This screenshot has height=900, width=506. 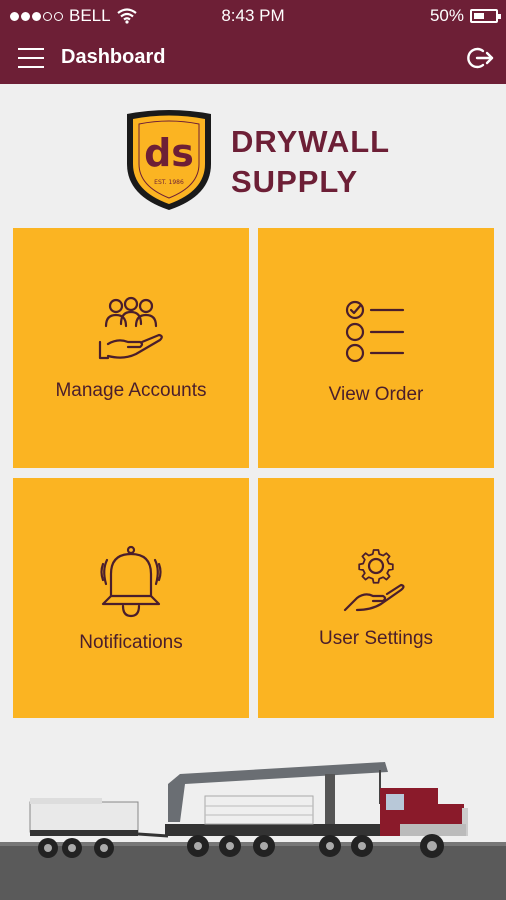 What do you see at coordinates (465, 16) in the screenshot?
I see `status-right: 50%` at bounding box center [465, 16].